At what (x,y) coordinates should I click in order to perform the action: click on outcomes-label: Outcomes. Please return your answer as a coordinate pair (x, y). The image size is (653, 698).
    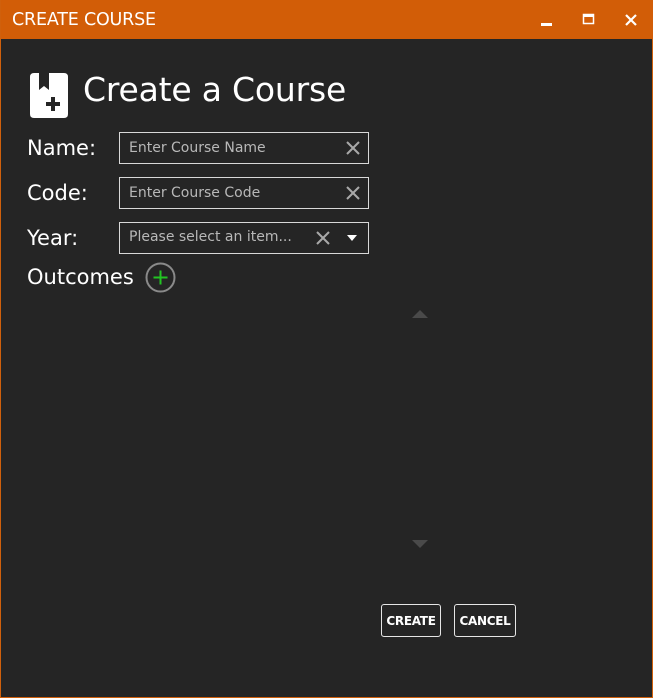
    Looking at the image, I should click on (80, 277).